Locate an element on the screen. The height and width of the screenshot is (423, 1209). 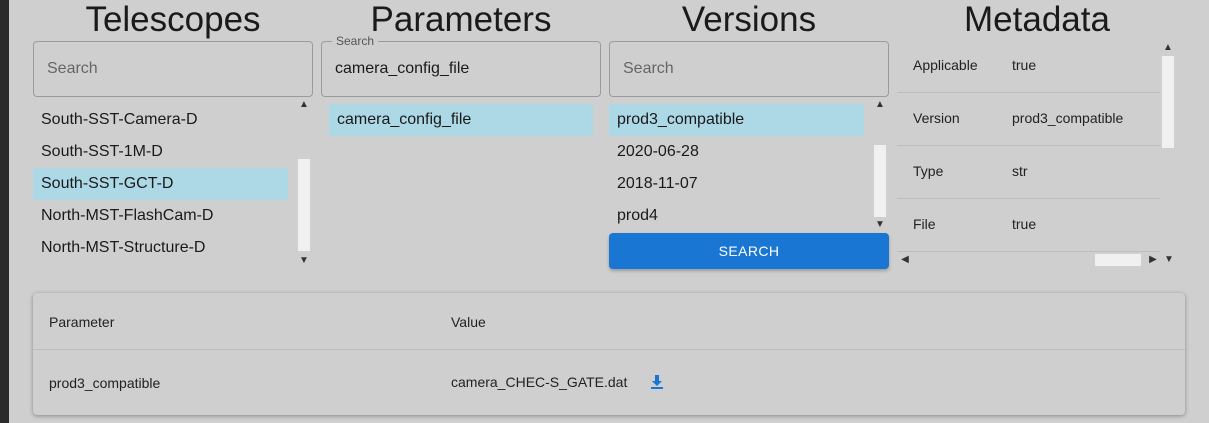
version-search-input: Search is located at coordinates (749, 69).